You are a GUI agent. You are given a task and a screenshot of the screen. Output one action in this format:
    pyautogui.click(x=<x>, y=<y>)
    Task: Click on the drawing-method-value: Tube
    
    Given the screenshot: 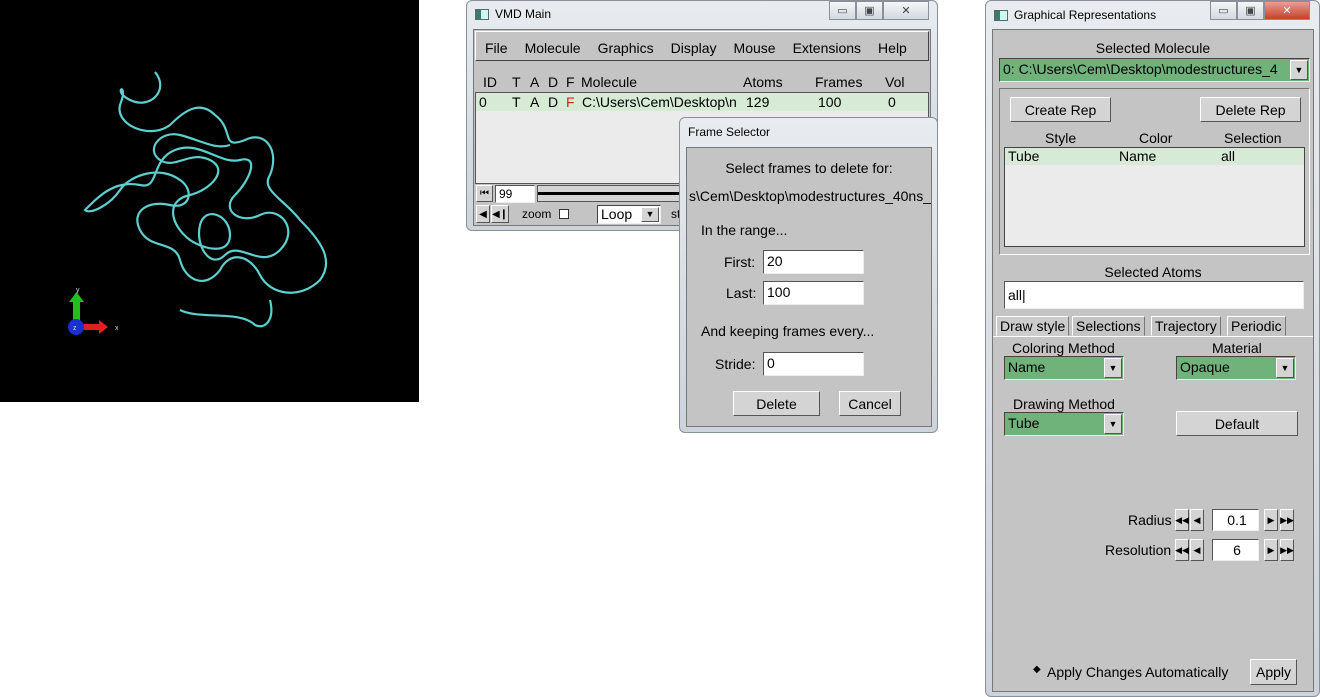 What is the action you would take?
    pyautogui.click(x=1024, y=423)
    